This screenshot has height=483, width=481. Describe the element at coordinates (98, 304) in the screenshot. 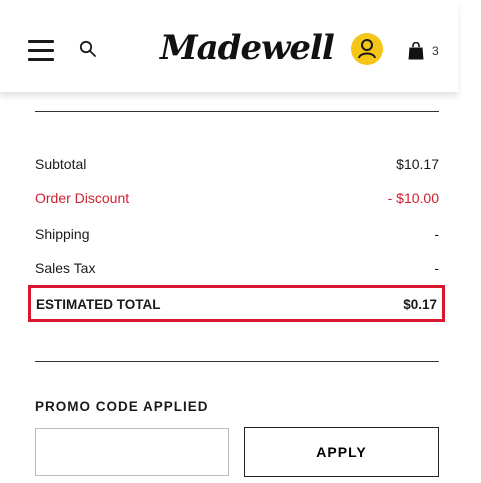

I see `estimated-total-label: ESTIMATED TOTAL` at that location.